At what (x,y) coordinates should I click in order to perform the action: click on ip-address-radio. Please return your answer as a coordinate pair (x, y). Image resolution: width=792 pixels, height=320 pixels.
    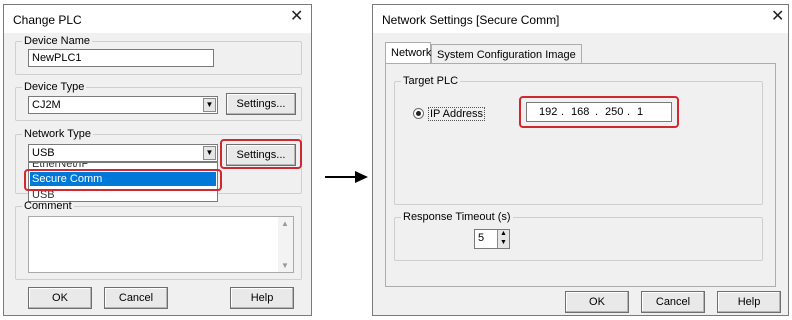
    Looking at the image, I should click on (418, 113).